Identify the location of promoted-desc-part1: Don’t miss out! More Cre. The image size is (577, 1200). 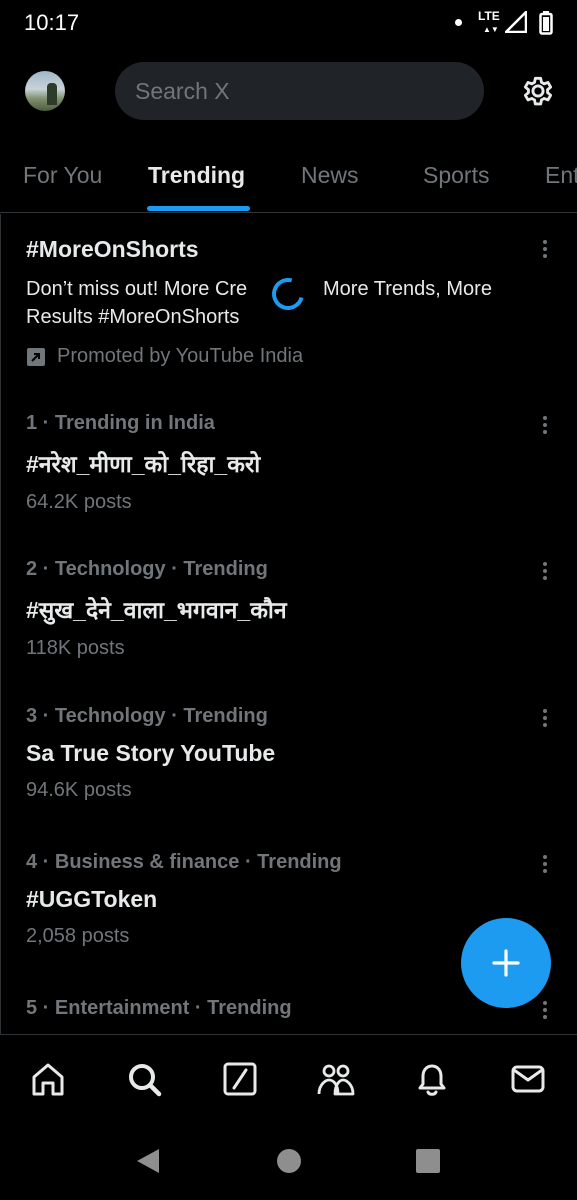
(137, 289).